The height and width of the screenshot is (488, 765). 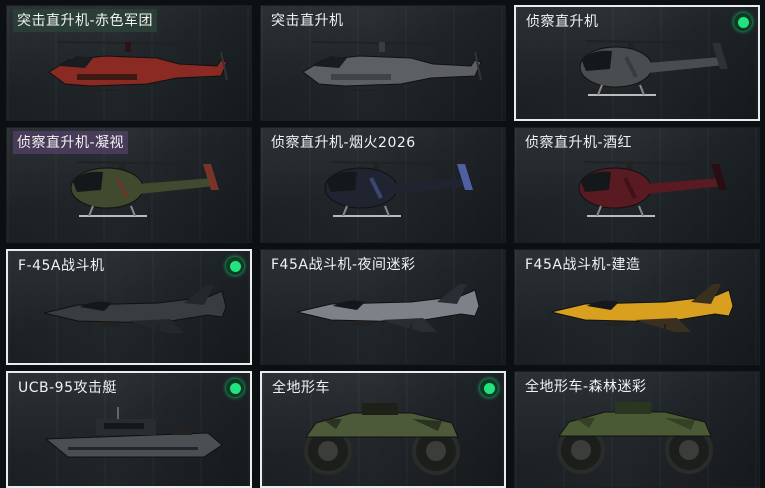 I want to click on vehicle-name: F45A战斗机-夜间迷彩, so click(x=343, y=265).